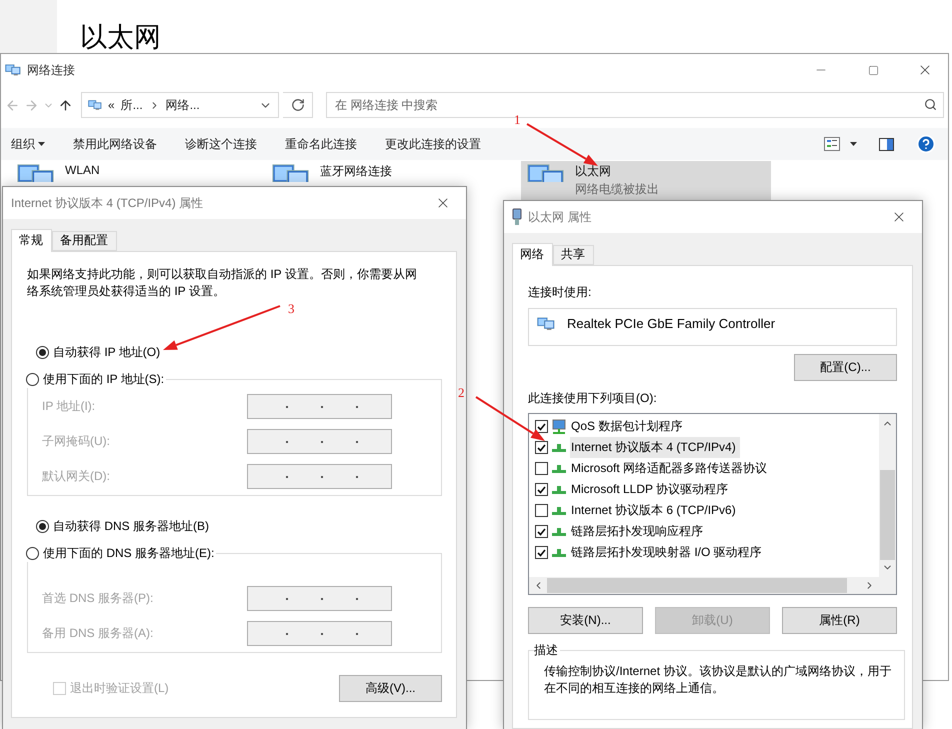 This screenshot has height=729, width=952. What do you see at coordinates (98, 633) in the screenshot?
I see `field-label: 备用 DNS 服务器(A):` at bounding box center [98, 633].